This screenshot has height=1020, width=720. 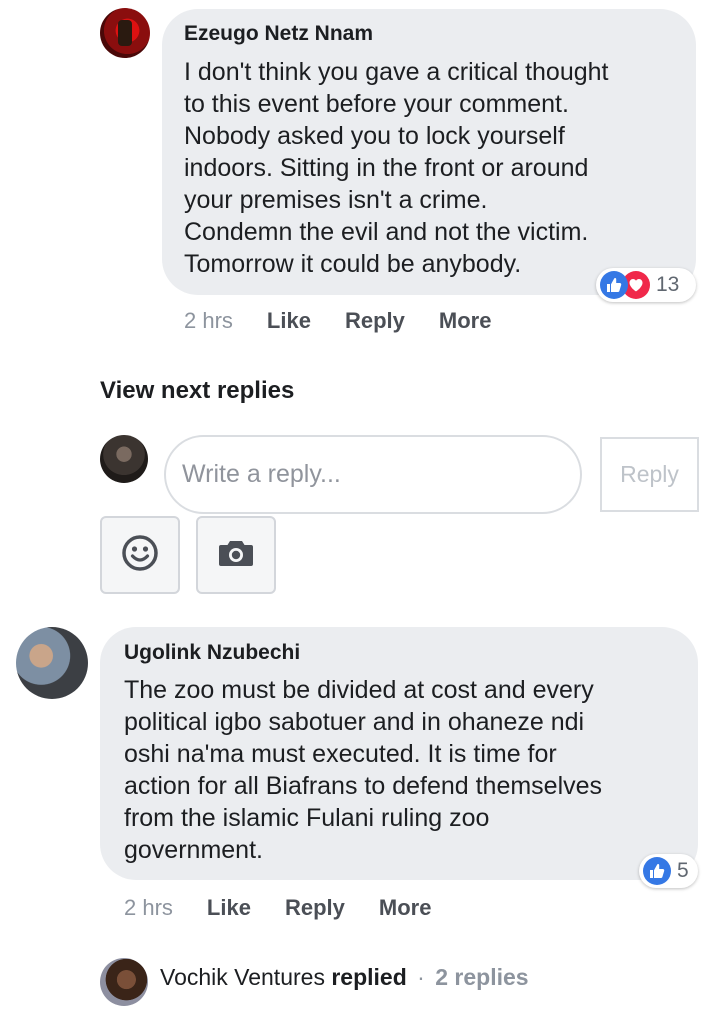 I want to click on reaction-summary: 5, so click(x=668, y=871).